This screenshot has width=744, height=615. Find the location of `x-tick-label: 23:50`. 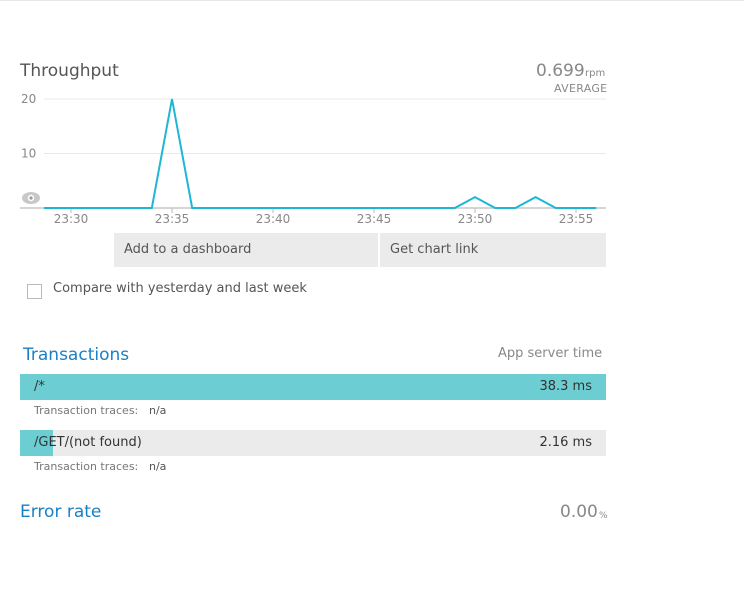

x-tick-label: 23:50 is located at coordinates (475, 219).